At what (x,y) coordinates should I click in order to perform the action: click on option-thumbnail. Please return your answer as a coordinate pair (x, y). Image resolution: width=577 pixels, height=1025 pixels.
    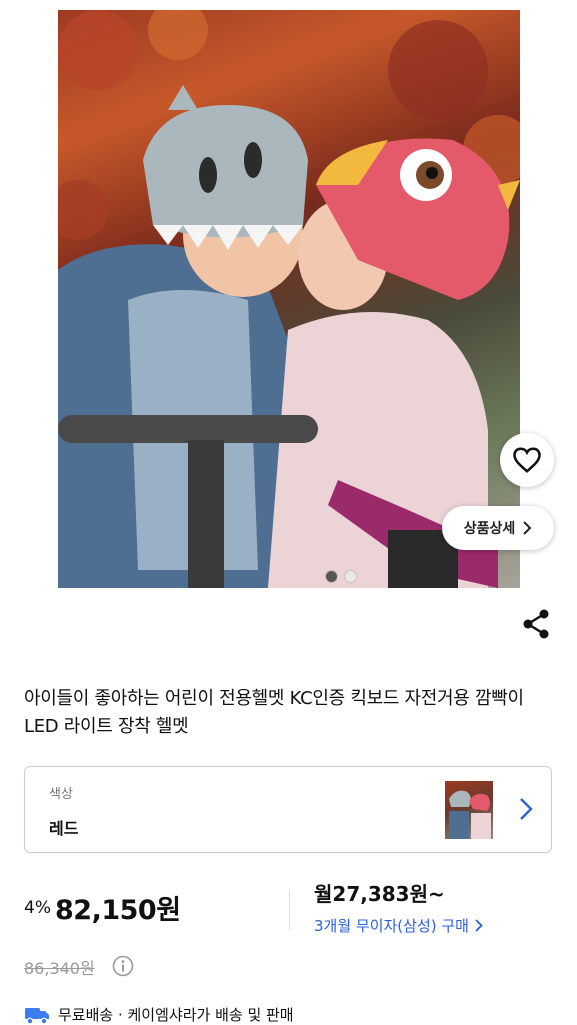
    Looking at the image, I should click on (469, 810).